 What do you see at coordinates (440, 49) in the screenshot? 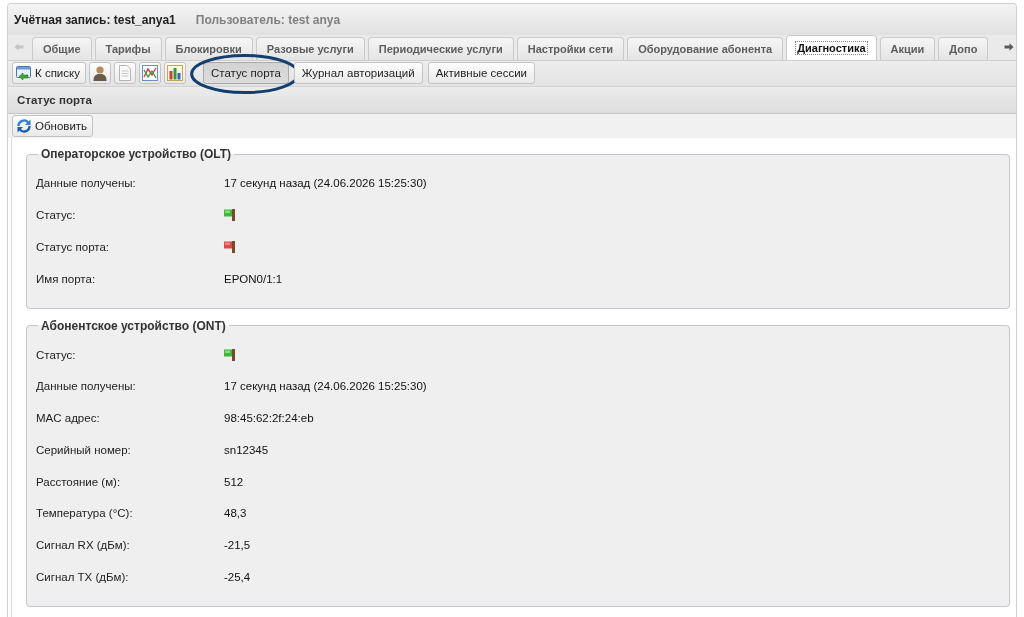
I see `tab: Периодические услуги` at bounding box center [440, 49].